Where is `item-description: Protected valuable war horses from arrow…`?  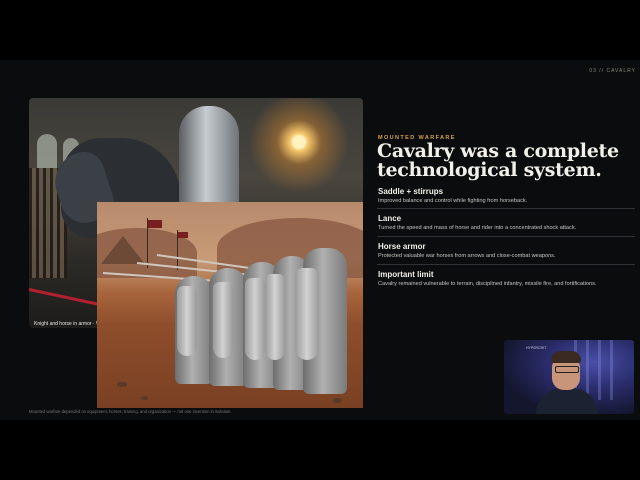 item-description: Protected valuable war horses from arrow… is located at coordinates (467, 256).